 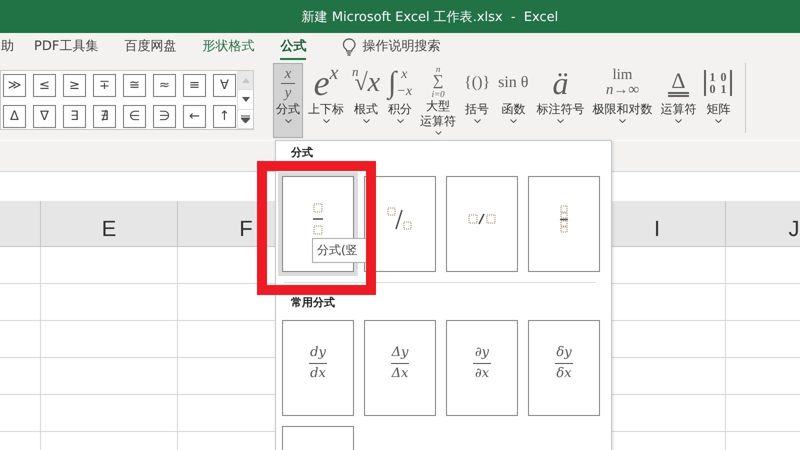 What do you see at coordinates (44, 116) in the screenshot?
I see `symbol-button: ∇` at bounding box center [44, 116].